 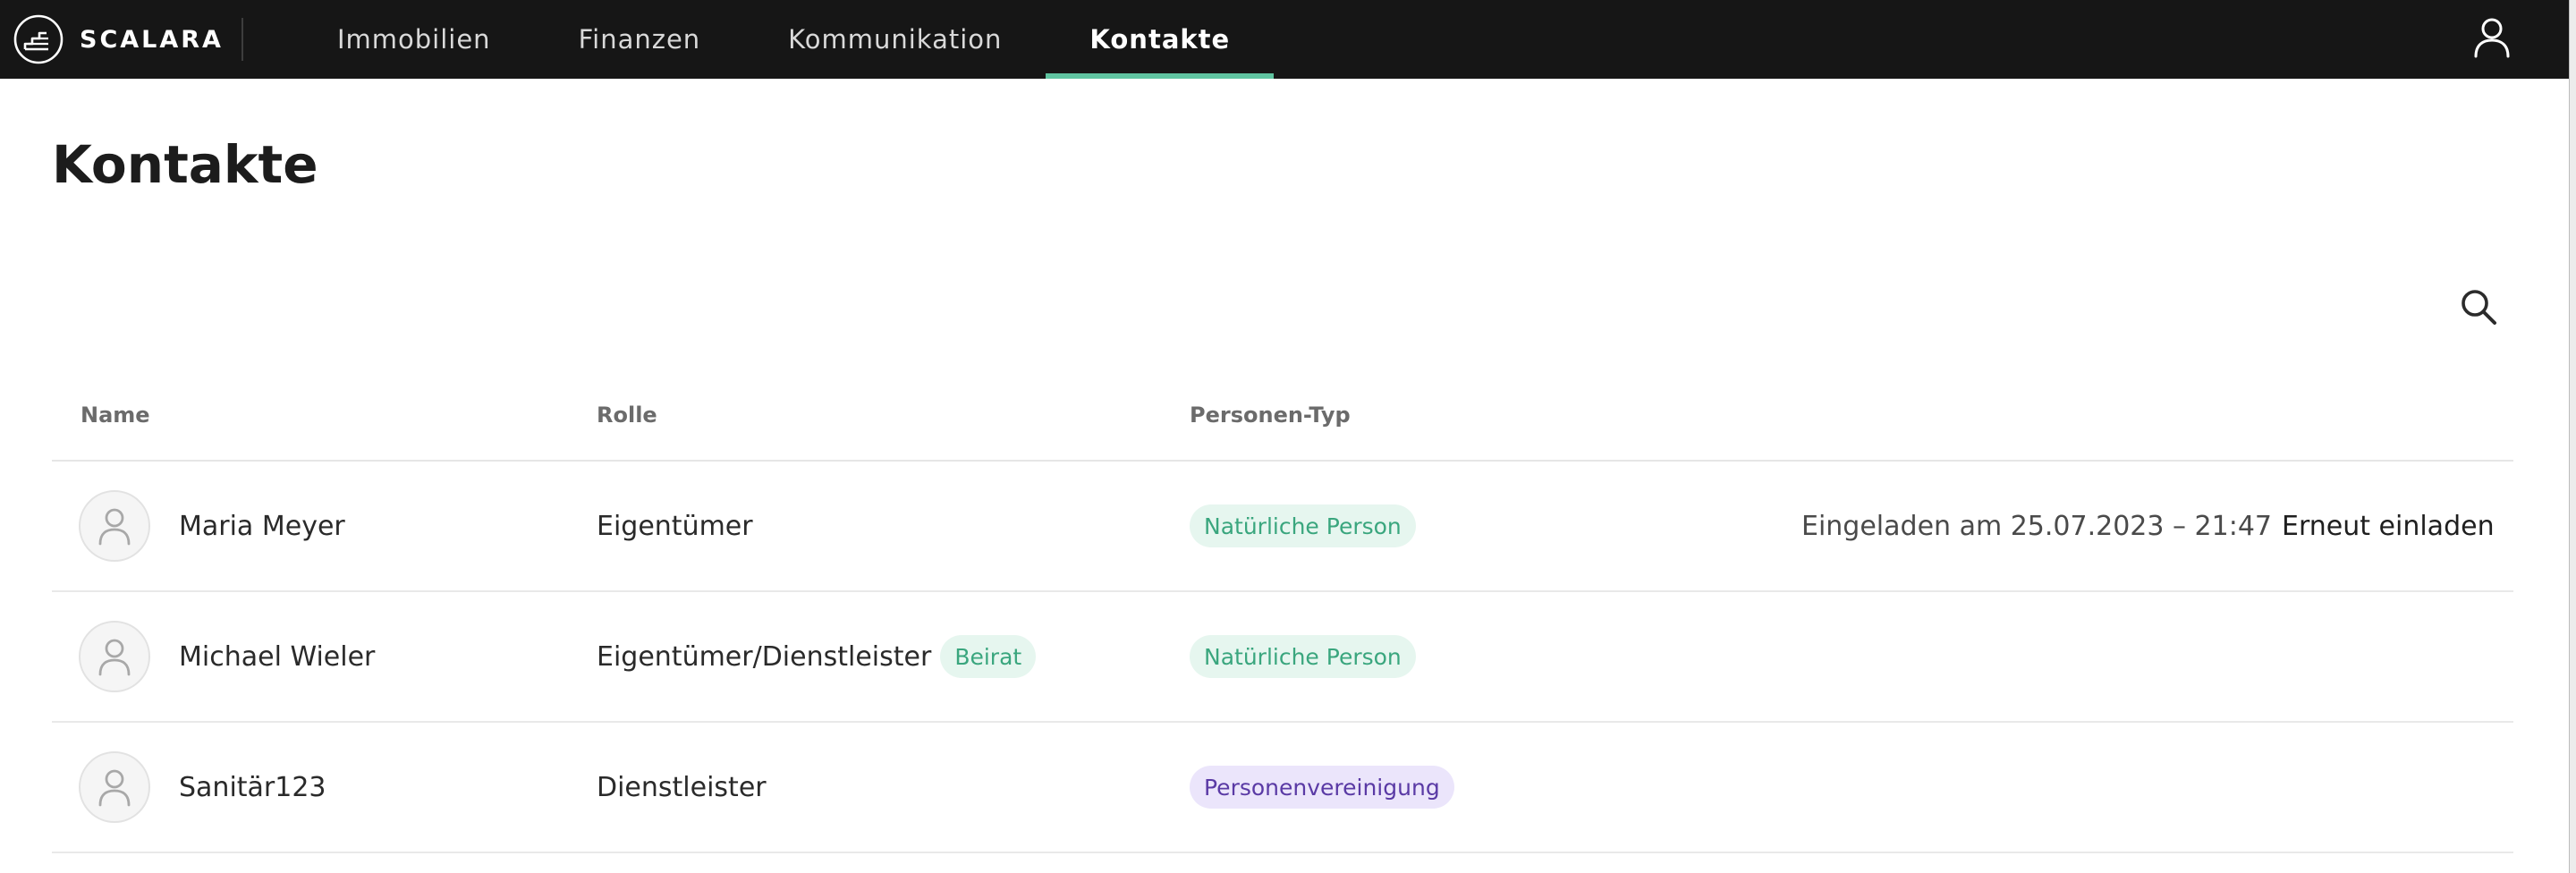 I want to click on brand-divider, so click(x=242, y=39).